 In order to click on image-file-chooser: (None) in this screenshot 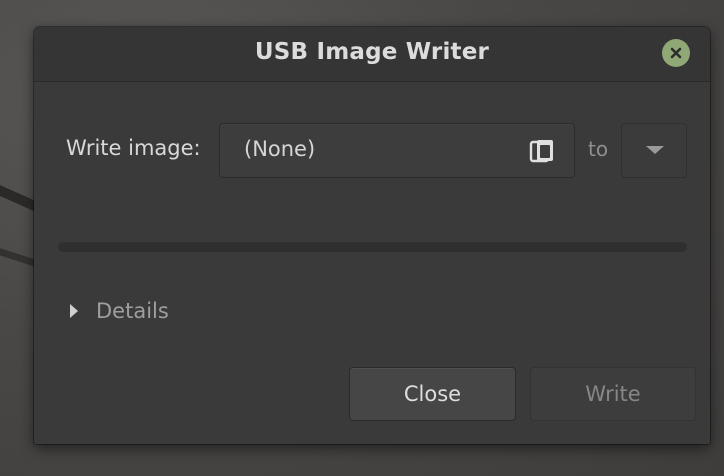, I will do `click(397, 150)`.